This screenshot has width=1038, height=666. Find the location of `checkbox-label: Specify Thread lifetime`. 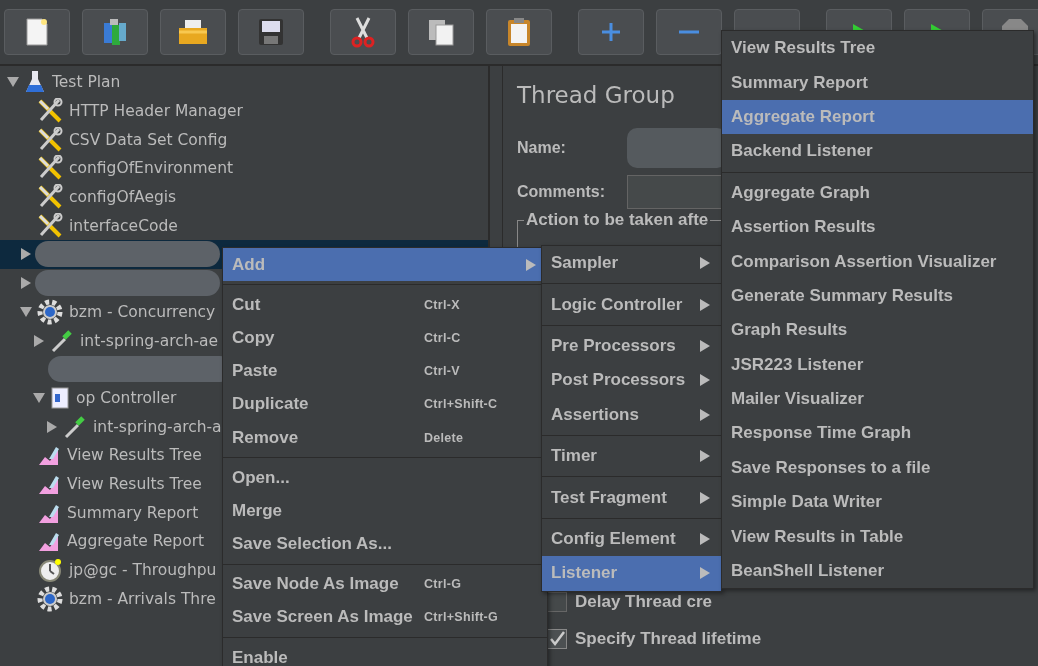

checkbox-label: Specify Thread lifetime is located at coordinates (668, 638).